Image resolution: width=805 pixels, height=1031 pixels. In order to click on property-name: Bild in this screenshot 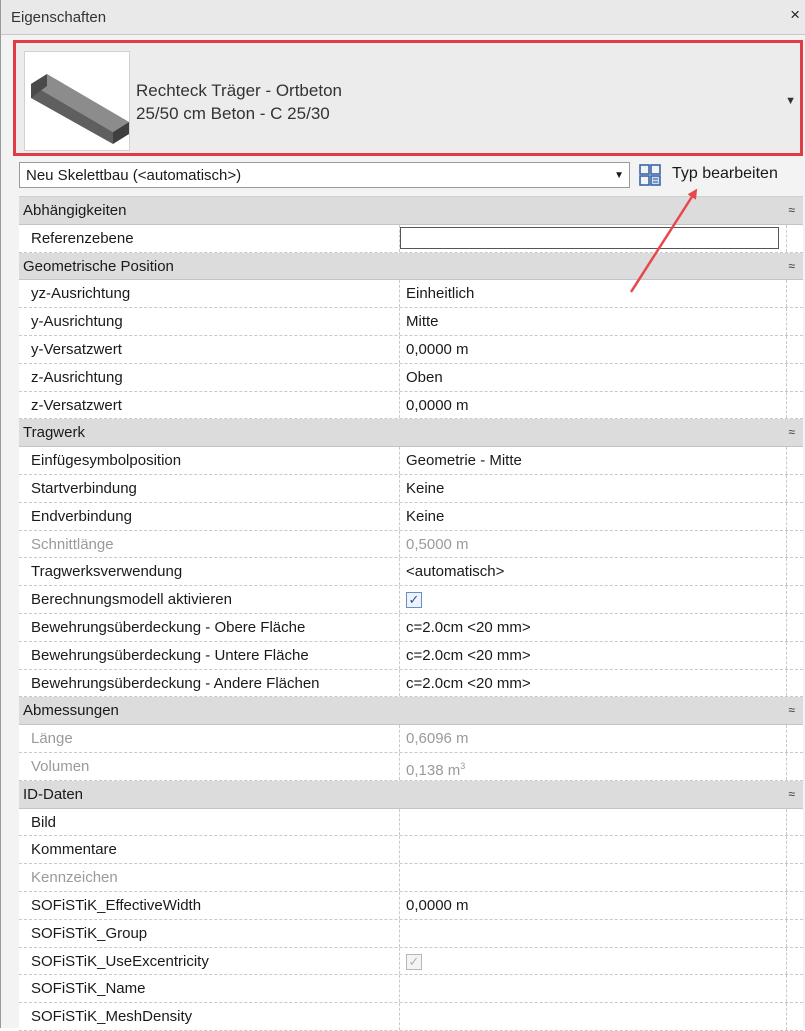, I will do `click(209, 822)`.